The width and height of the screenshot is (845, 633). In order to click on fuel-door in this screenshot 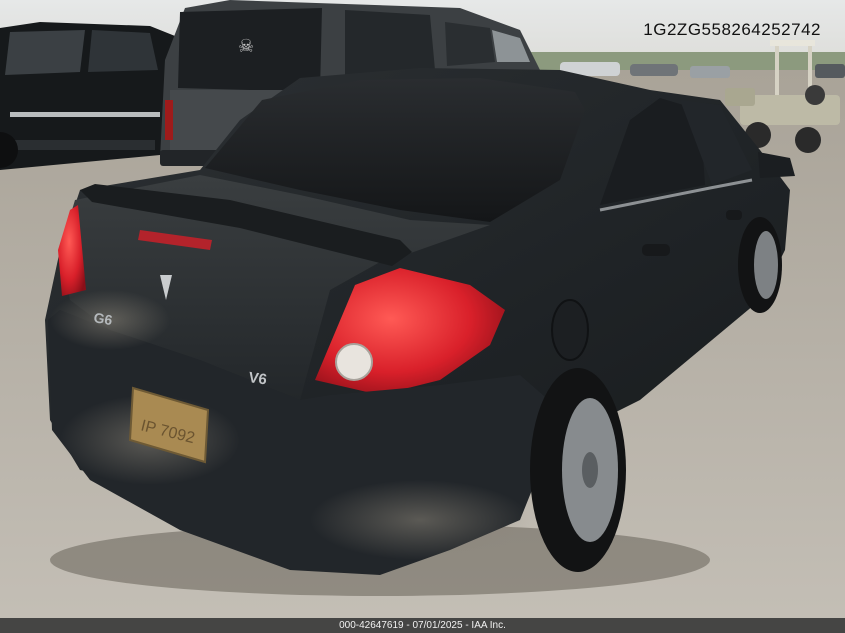, I will do `click(570, 330)`.